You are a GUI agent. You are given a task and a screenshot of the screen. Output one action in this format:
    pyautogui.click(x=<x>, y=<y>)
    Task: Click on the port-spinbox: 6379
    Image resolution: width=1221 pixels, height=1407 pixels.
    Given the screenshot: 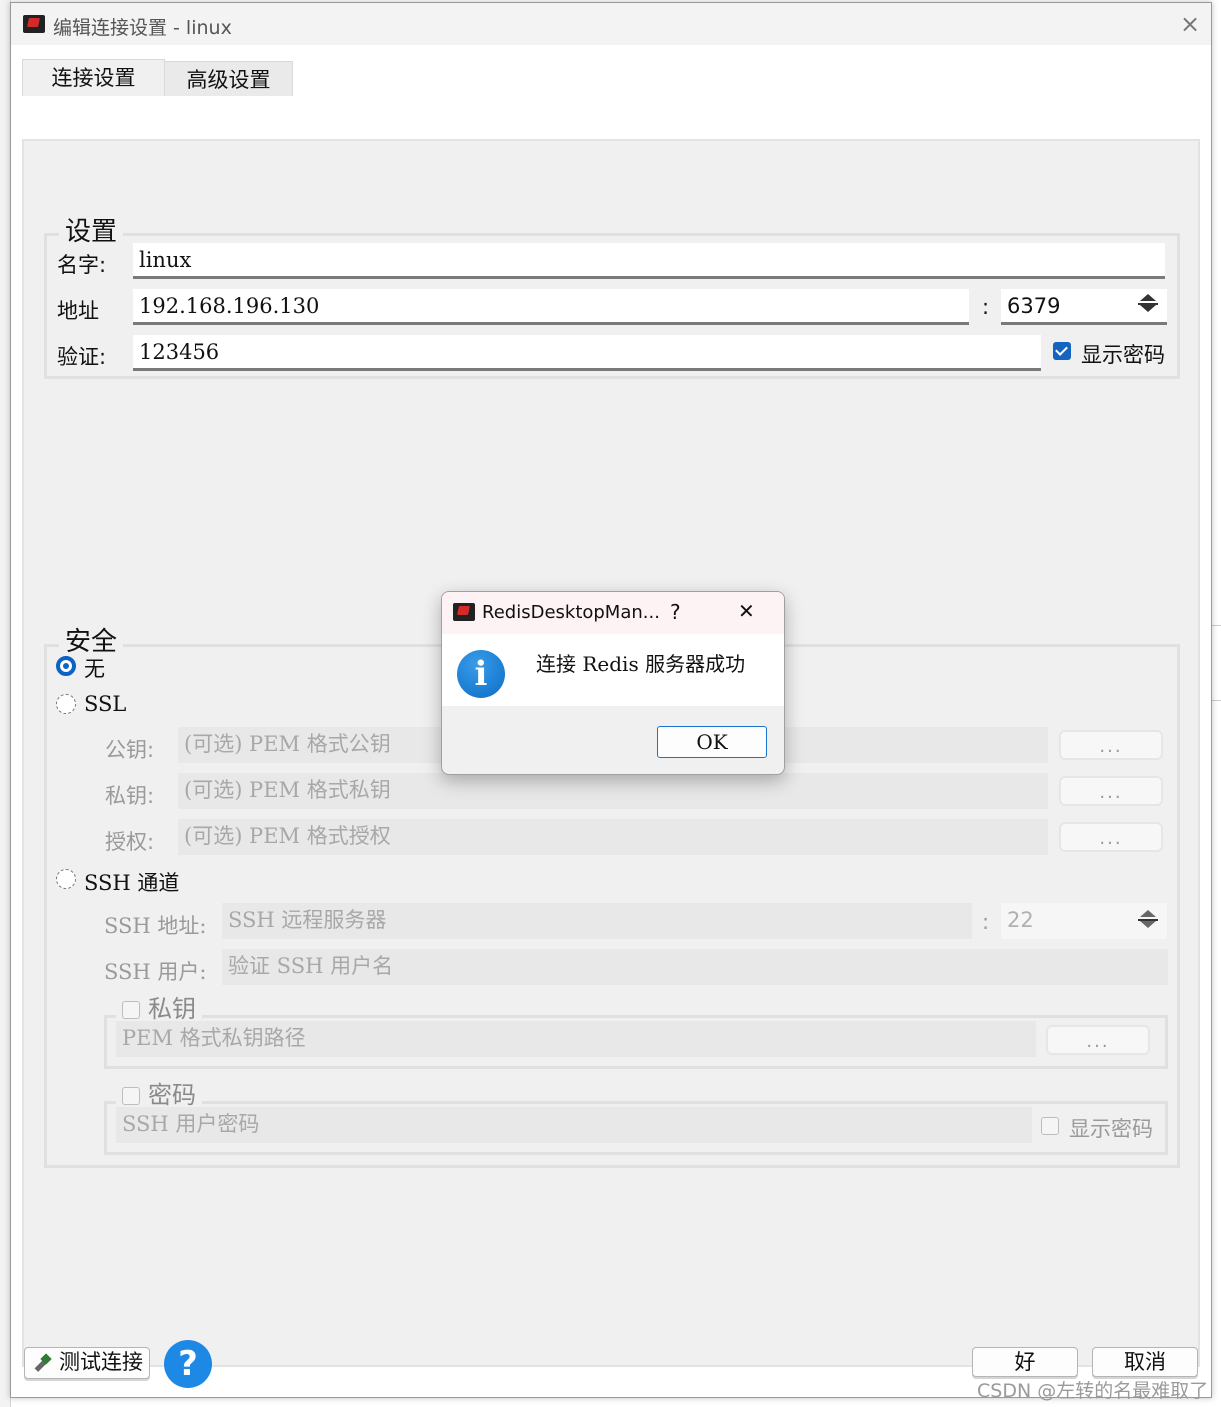 What is the action you would take?
    pyautogui.click(x=1084, y=307)
    